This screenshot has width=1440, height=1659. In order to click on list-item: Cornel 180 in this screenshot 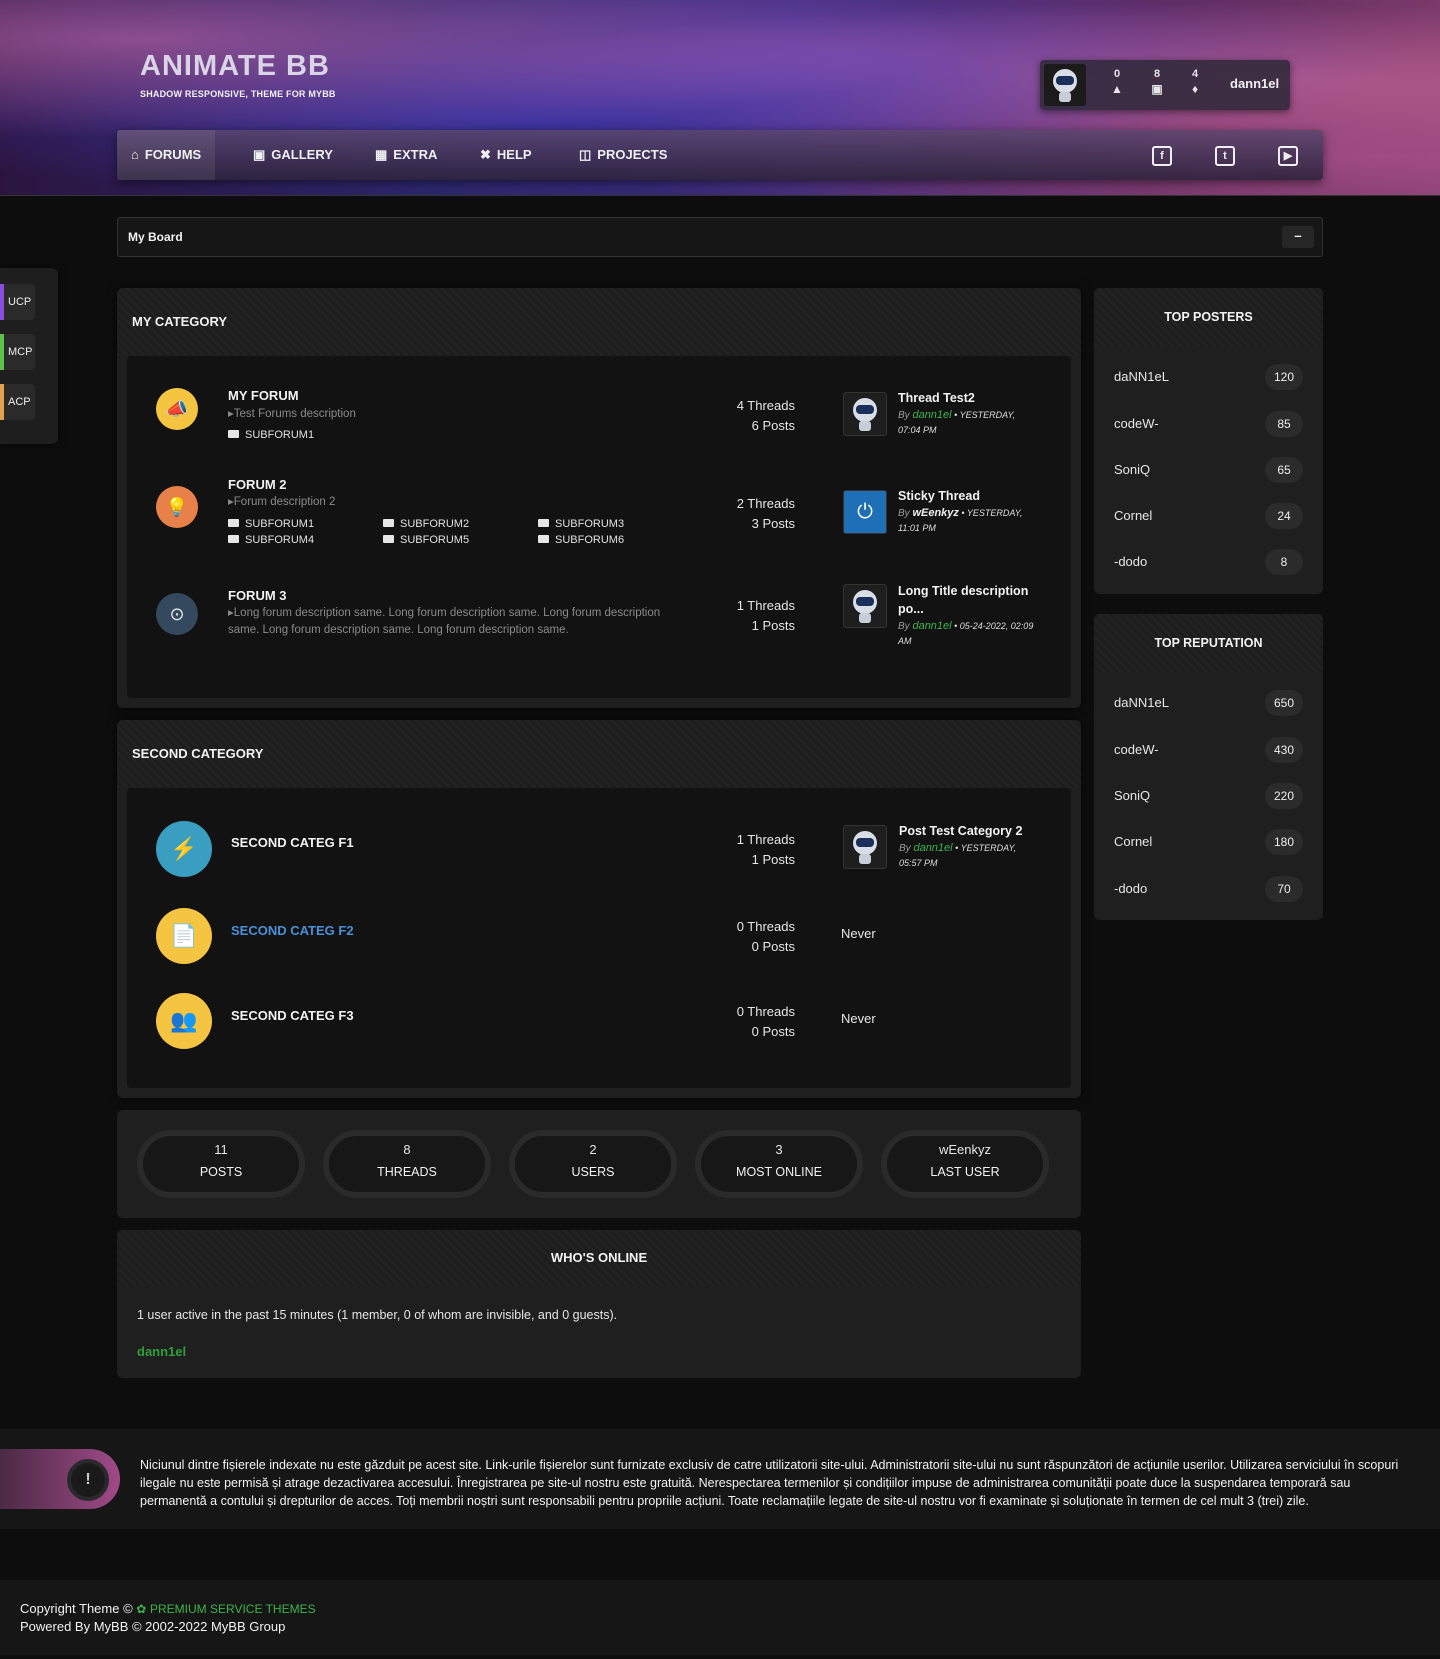, I will do `click(1208, 842)`.